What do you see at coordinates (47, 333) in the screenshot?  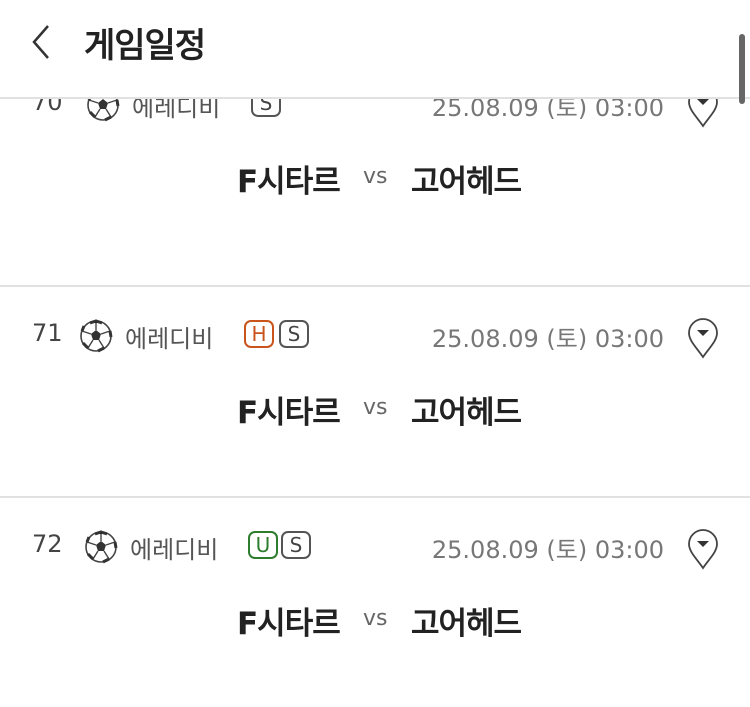 I see `game-number: 71` at bounding box center [47, 333].